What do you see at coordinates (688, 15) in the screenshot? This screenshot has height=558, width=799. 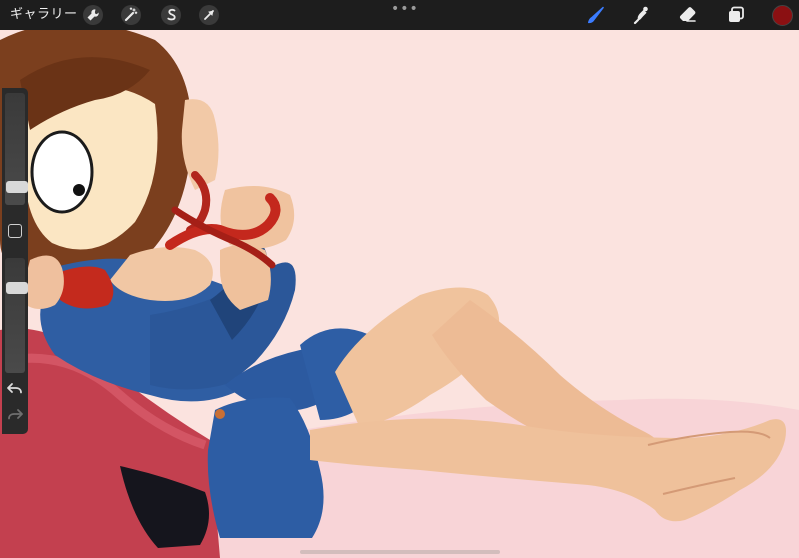 I see `eraser-icon` at bounding box center [688, 15].